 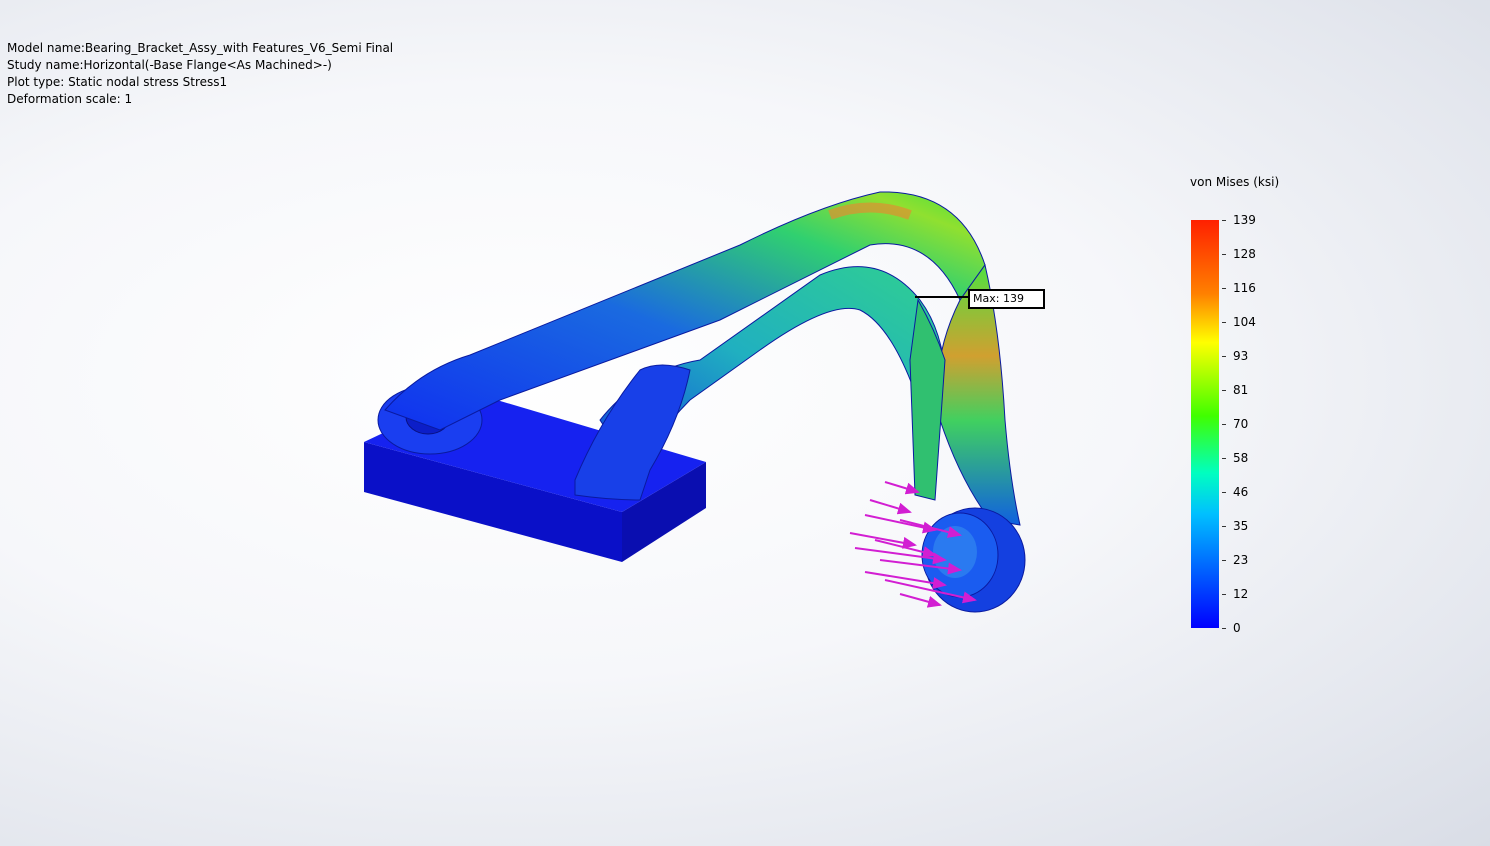 What do you see at coordinates (1241, 492) in the screenshot?
I see `legend-tick-label: 46` at bounding box center [1241, 492].